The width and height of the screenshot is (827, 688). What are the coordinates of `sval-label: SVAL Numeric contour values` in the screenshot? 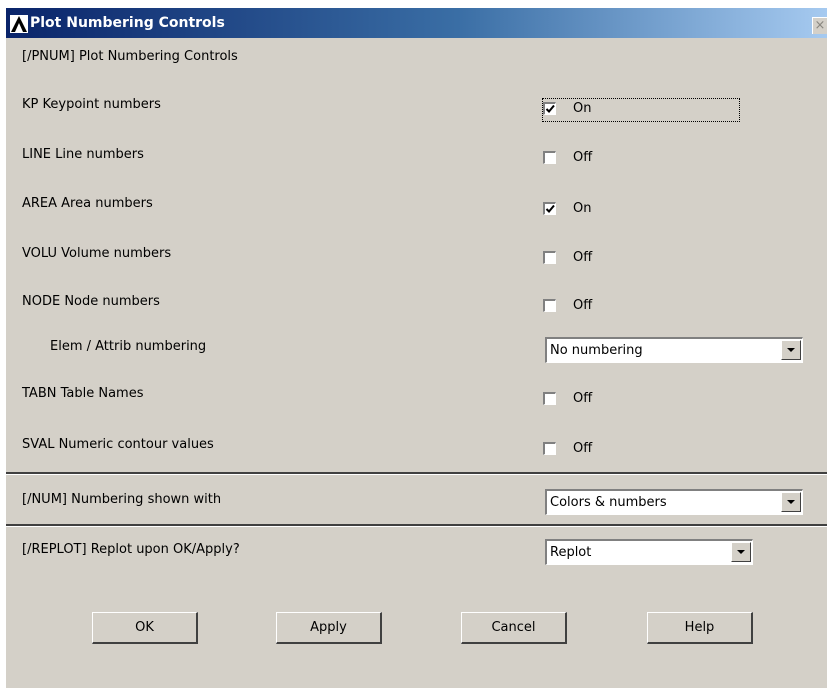 It's located at (118, 444).